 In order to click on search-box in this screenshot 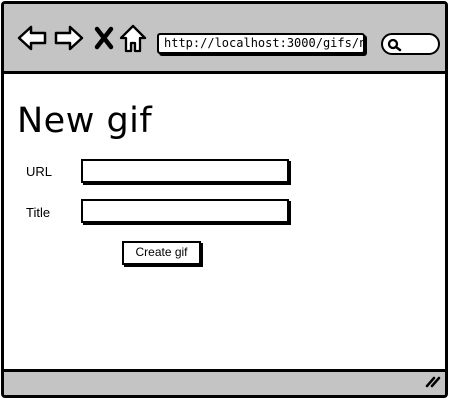, I will do `click(410, 44)`.